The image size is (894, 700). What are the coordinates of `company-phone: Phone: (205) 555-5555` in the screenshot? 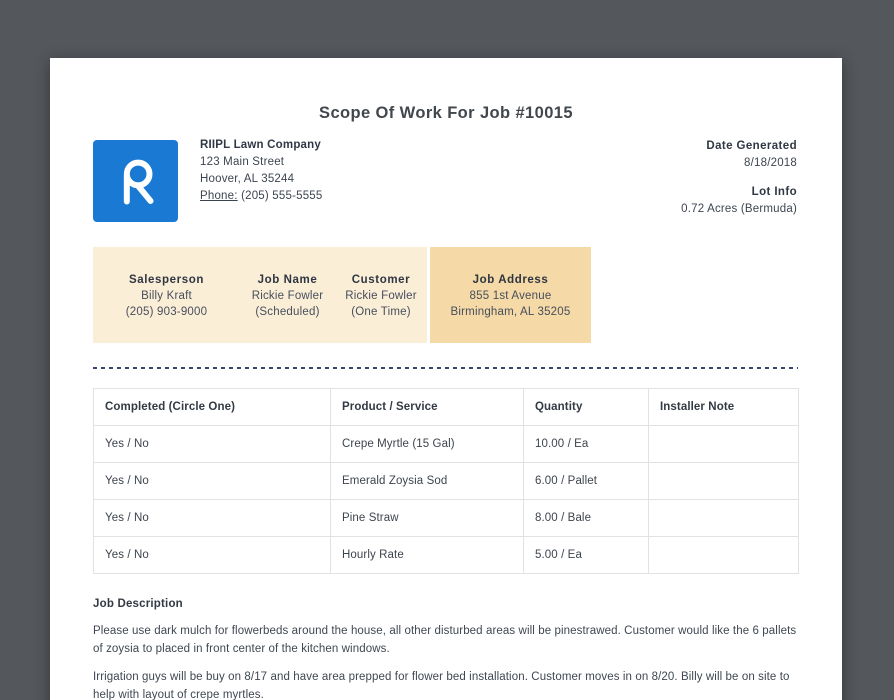 It's located at (261, 196).